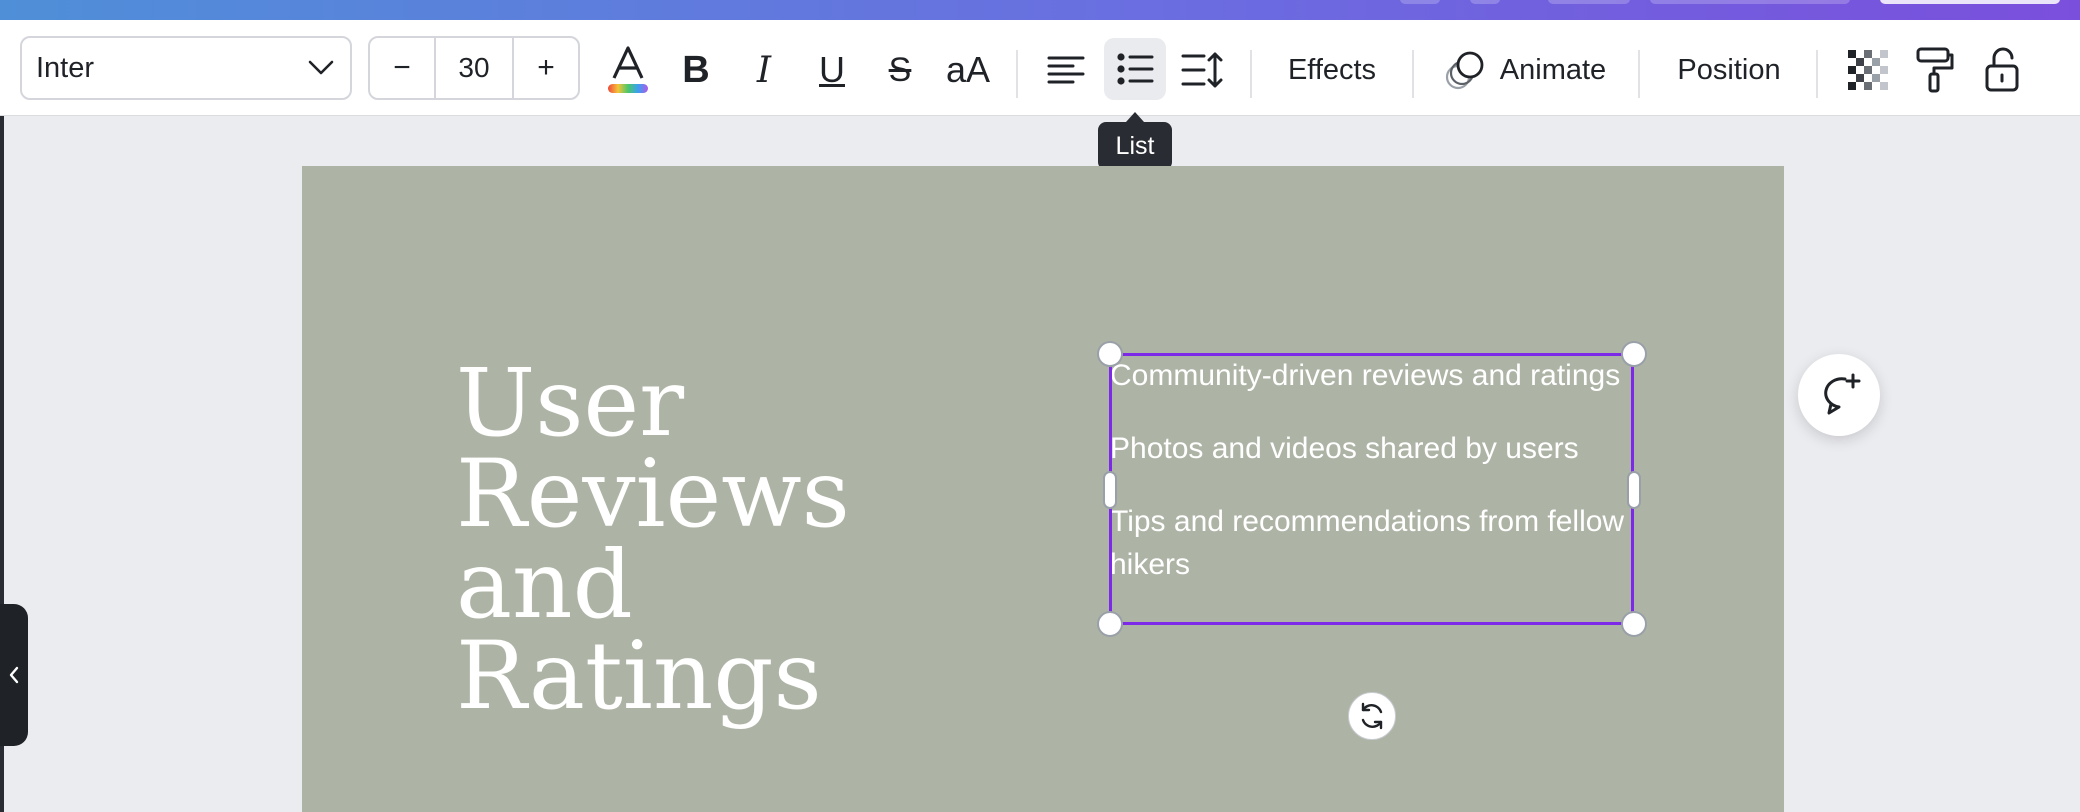 The width and height of the screenshot is (2080, 812). I want to click on chevron-left-icon, so click(14, 675).